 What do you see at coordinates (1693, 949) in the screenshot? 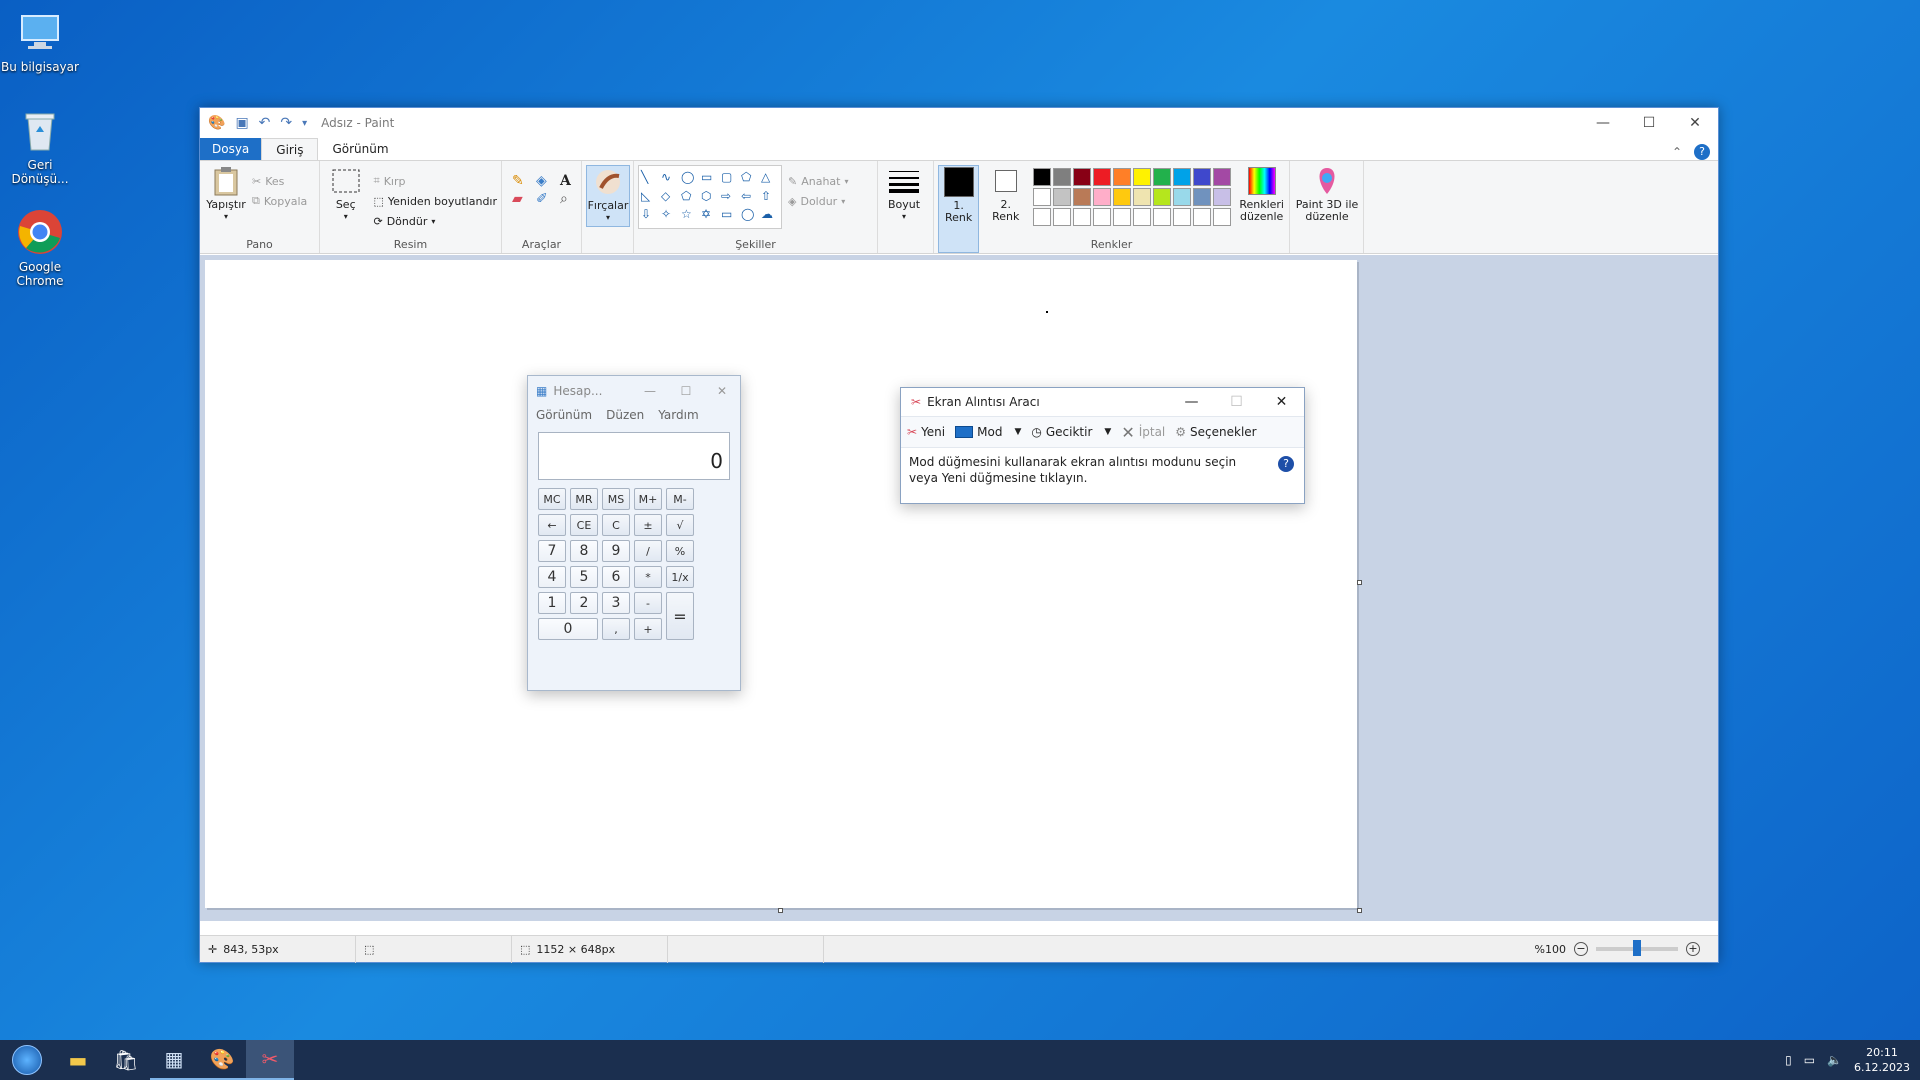
I see `zoom-in-button: +` at bounding box center [1693, 949].